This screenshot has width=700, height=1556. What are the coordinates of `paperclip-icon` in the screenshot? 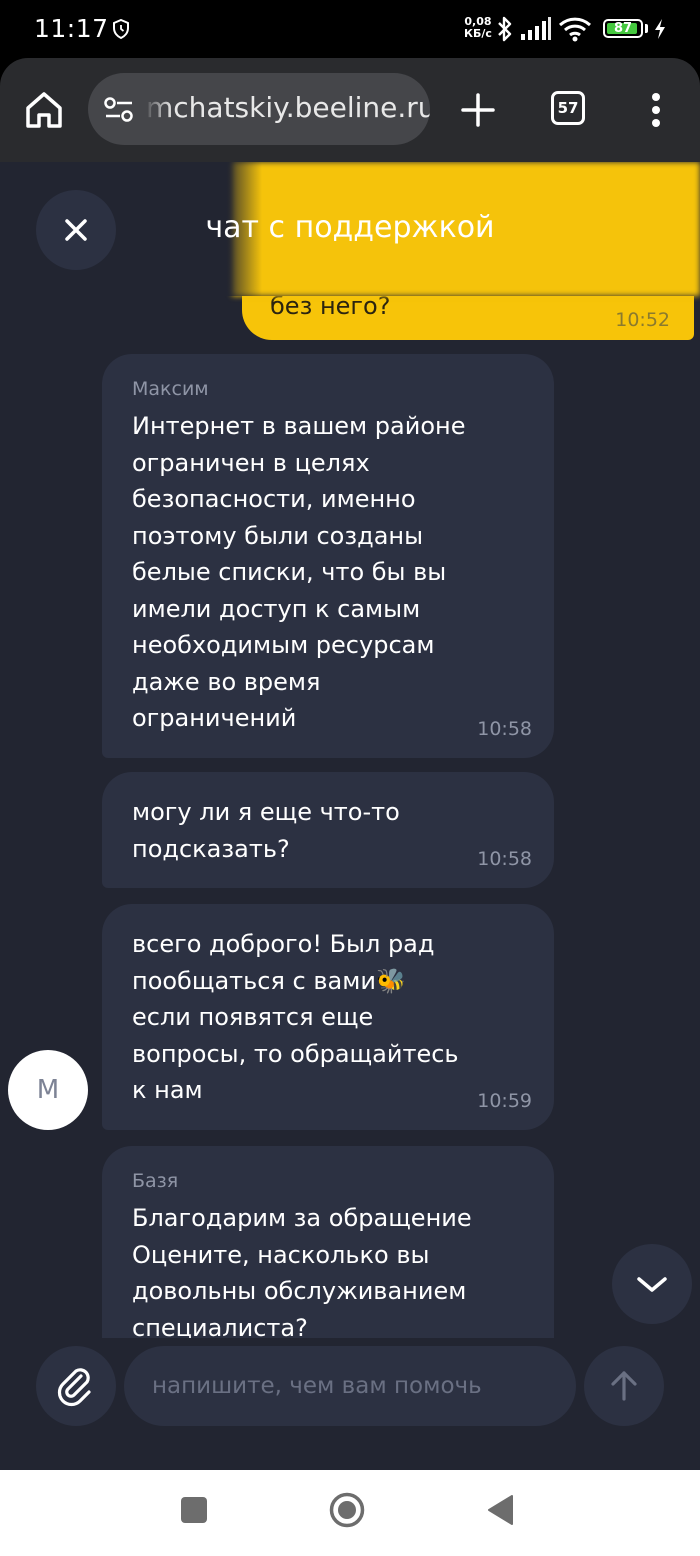 It's located at (74, 1387).